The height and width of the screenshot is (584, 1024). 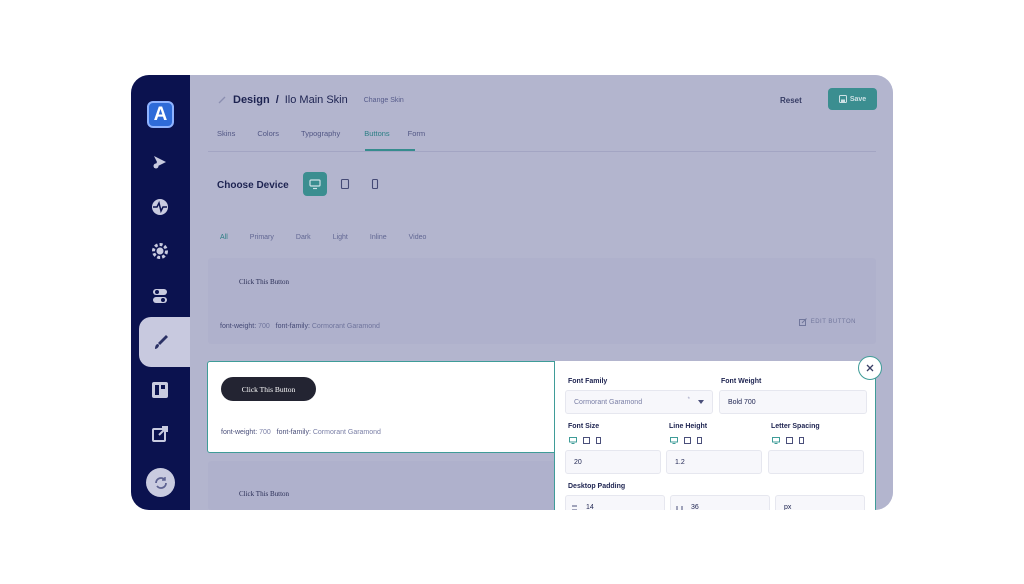 I want to click on sidebar-item-settings, so click(x=160, y=251).